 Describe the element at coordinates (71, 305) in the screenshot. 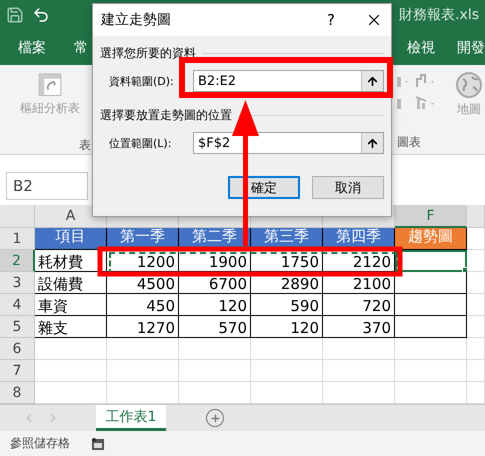

I see `table-cell: 車資` at that location.